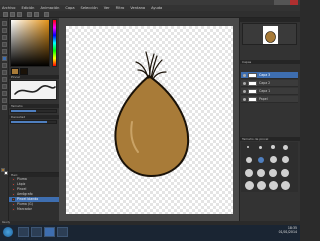  Describe the element at coordinates (34, 117) in the screenshot. I see `density-label: Densidad` at that location.